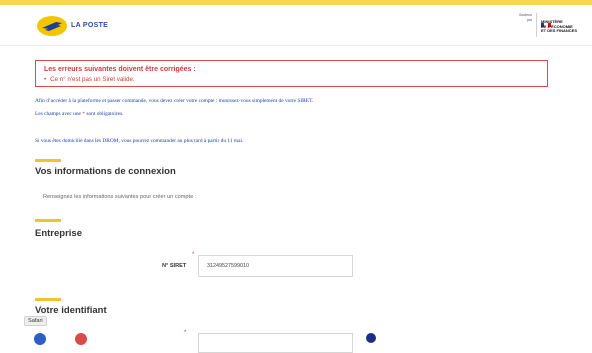 The height and width of the screenshot is (353, 592). What do you see at coordinates (89, 79) in the screenshot?
I see `error-item: • Ce n° n'est pas un Siret valide.` at bounding box center [89, 79].